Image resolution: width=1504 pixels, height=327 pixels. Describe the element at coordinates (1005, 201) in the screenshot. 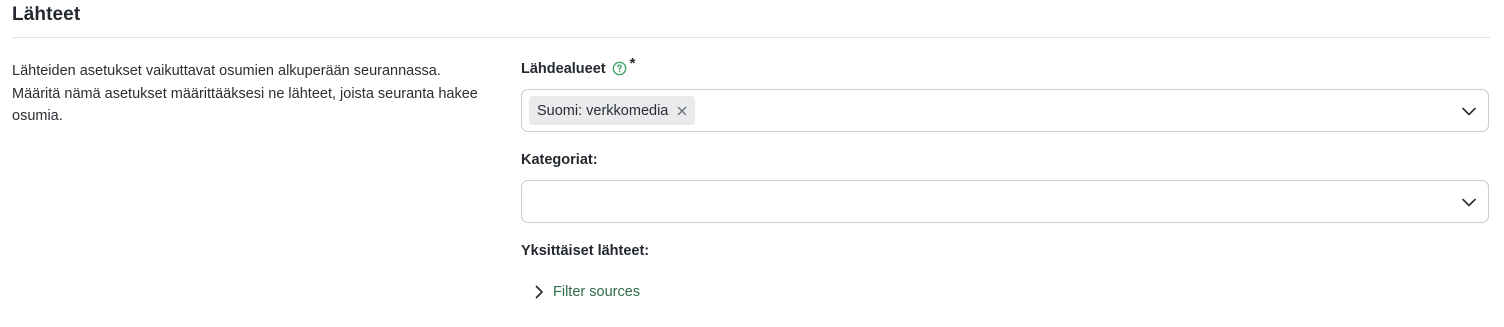

I see `categories-select` at that location.